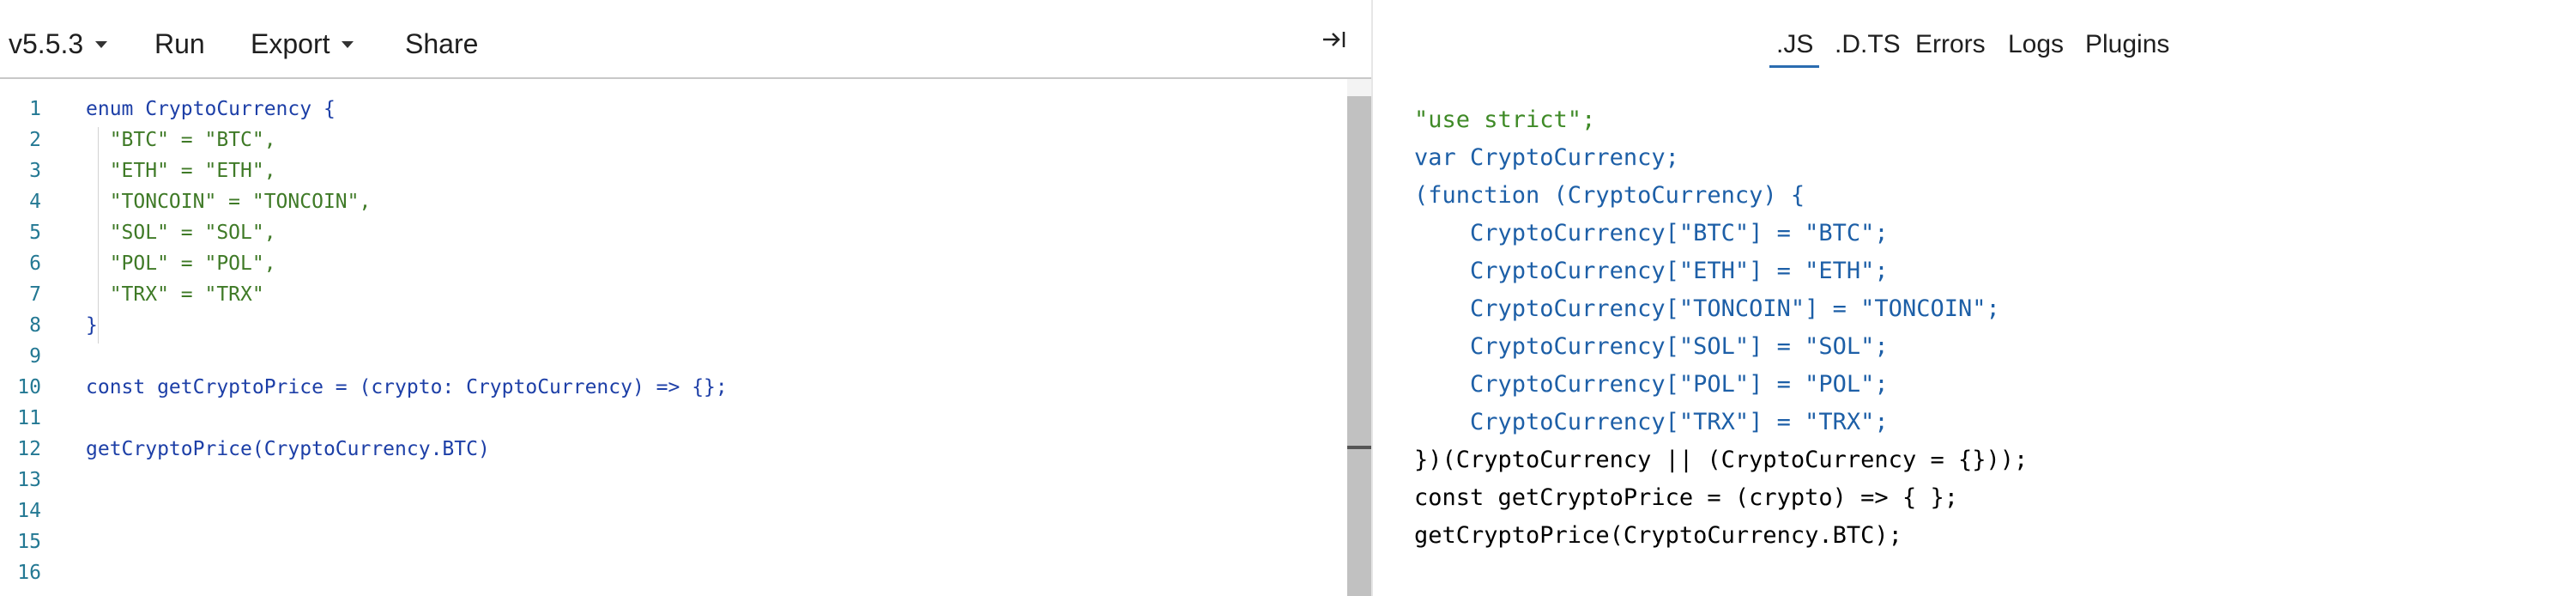 The width and height of the screenshot is (2576, 596). What do you see at coordinates (1868, 38) in the screenshot?
I see `tab-dts: .D.TS` at bounding box center [1868, 38].